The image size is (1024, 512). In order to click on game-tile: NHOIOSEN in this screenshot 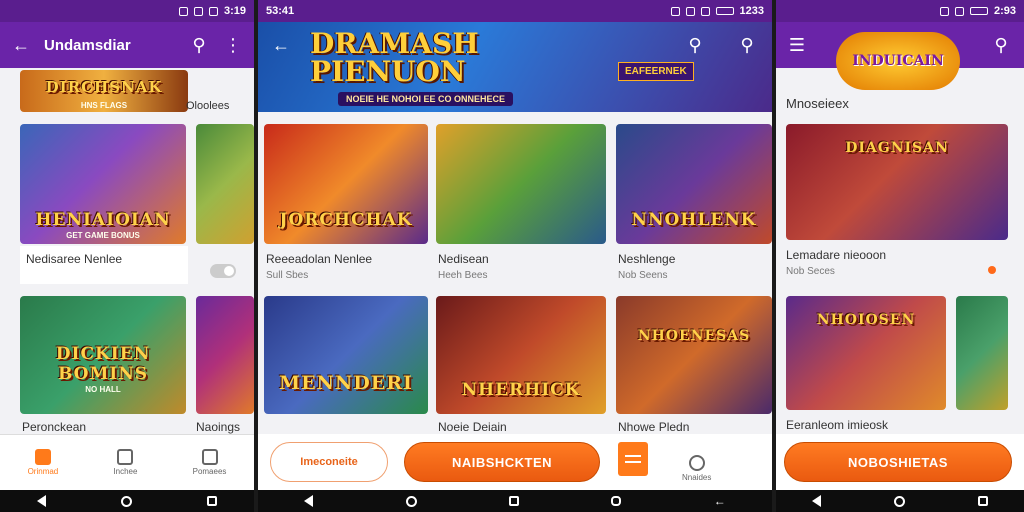, I will do `click(866, 353)`.